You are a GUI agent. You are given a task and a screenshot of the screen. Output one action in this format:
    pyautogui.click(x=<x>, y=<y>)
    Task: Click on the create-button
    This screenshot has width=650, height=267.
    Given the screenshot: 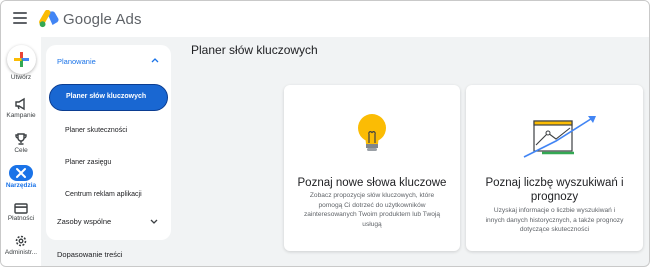 What is the action you would take?
    pyautogui.click(x=21, y=59)
    